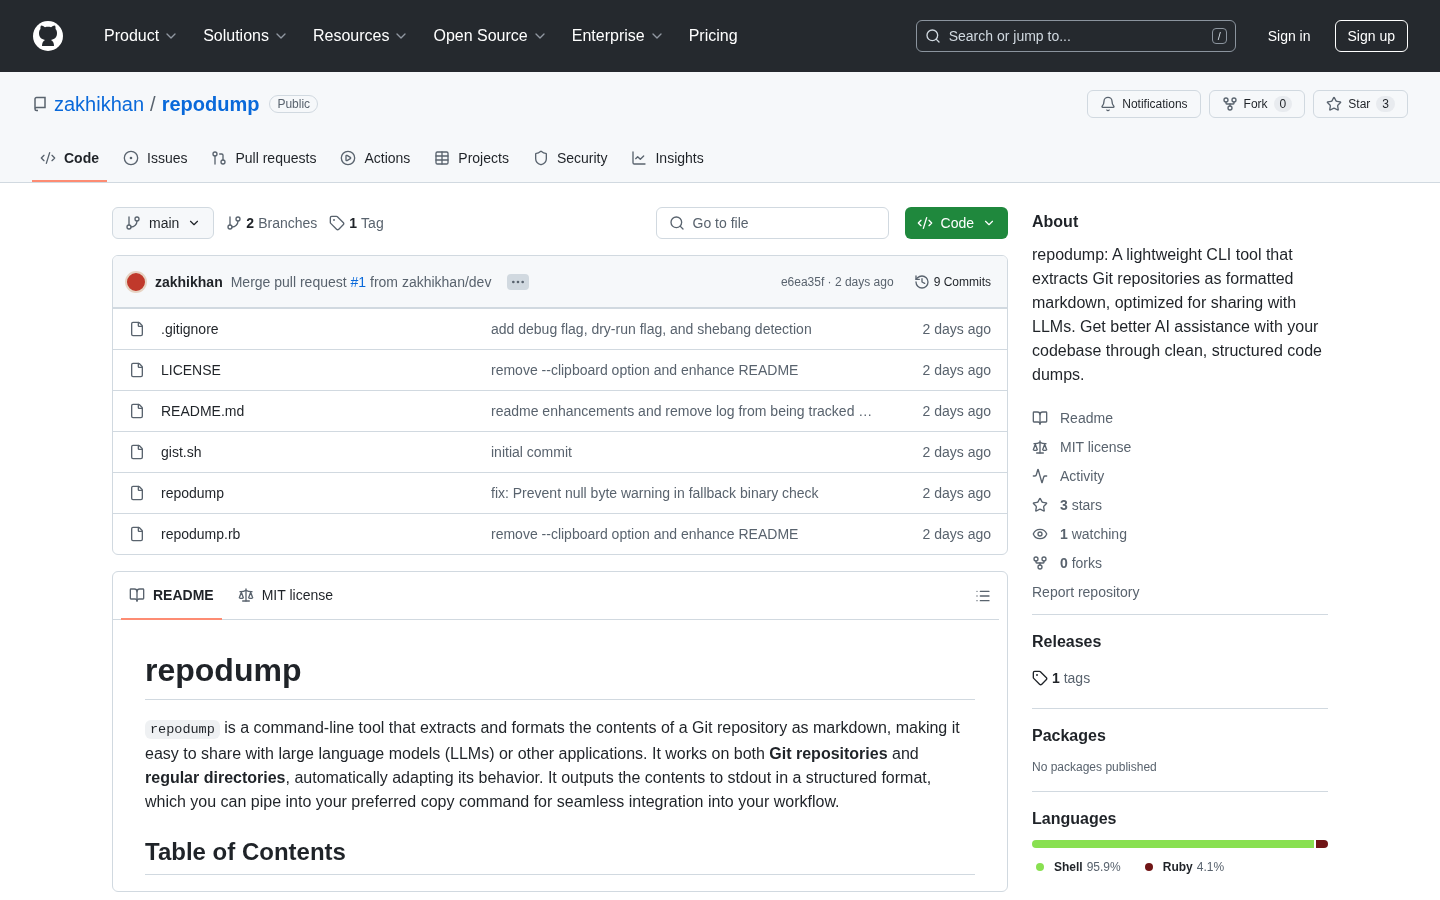 This screenshot has height=900, width=1440. Describe the element at coordinates (692, 493) in the screenshot. I see `commit-message-link: fix: Prevent null byte warning in fallback binary check` at that location.